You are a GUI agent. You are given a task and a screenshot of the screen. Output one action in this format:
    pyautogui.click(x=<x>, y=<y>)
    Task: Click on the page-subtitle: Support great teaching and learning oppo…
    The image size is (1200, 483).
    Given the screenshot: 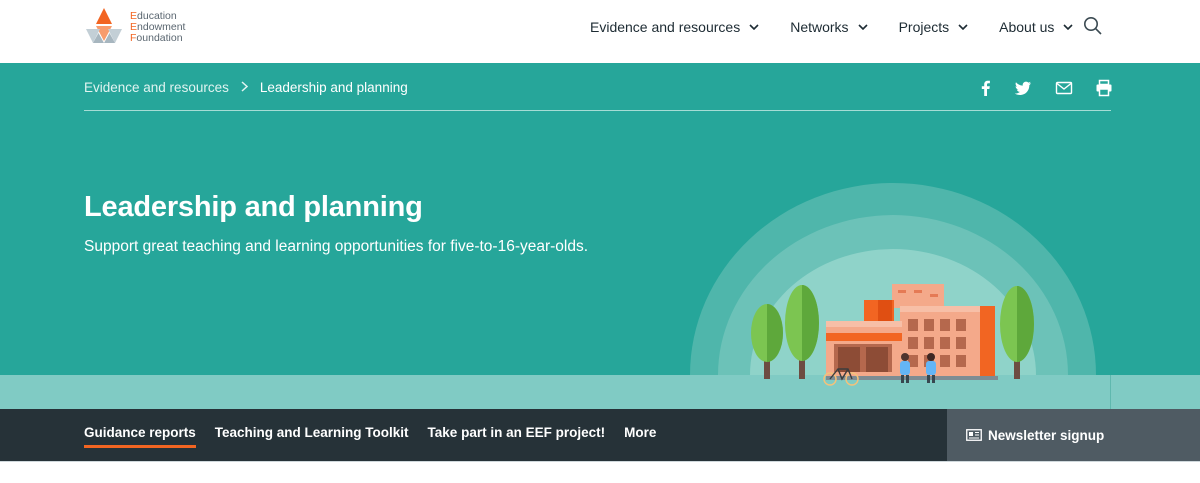 What is the action you would take?
    pyautogui.click(x=336, y=246)
    